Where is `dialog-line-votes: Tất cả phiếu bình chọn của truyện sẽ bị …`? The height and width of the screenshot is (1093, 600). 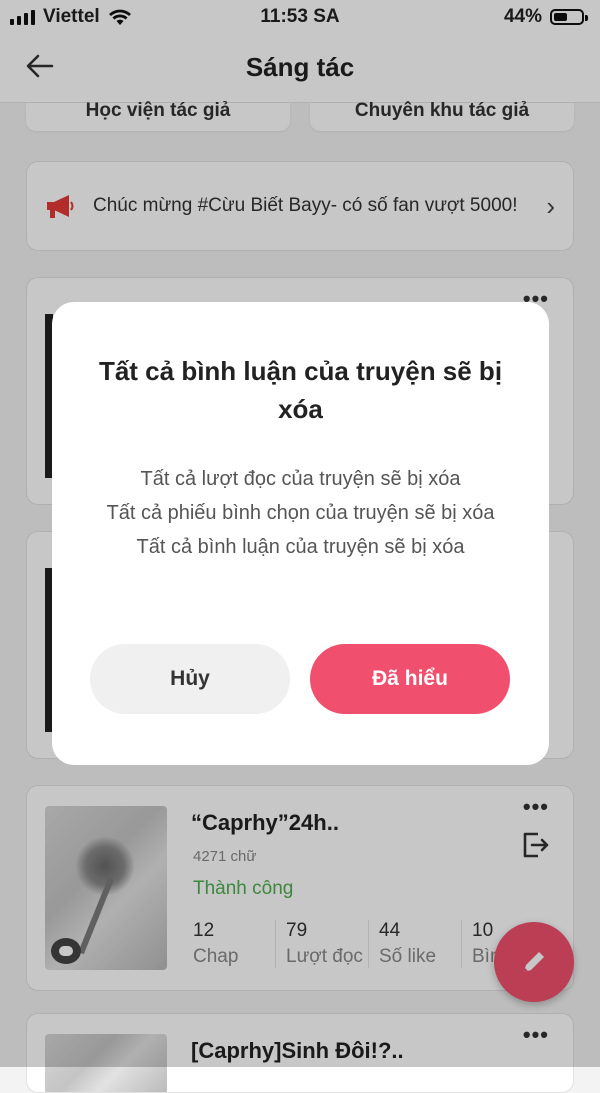
dialog-line-votes: Tất cả phiếu bình chọn của truyện sẽ bị … is located at coordinates (300, 513).